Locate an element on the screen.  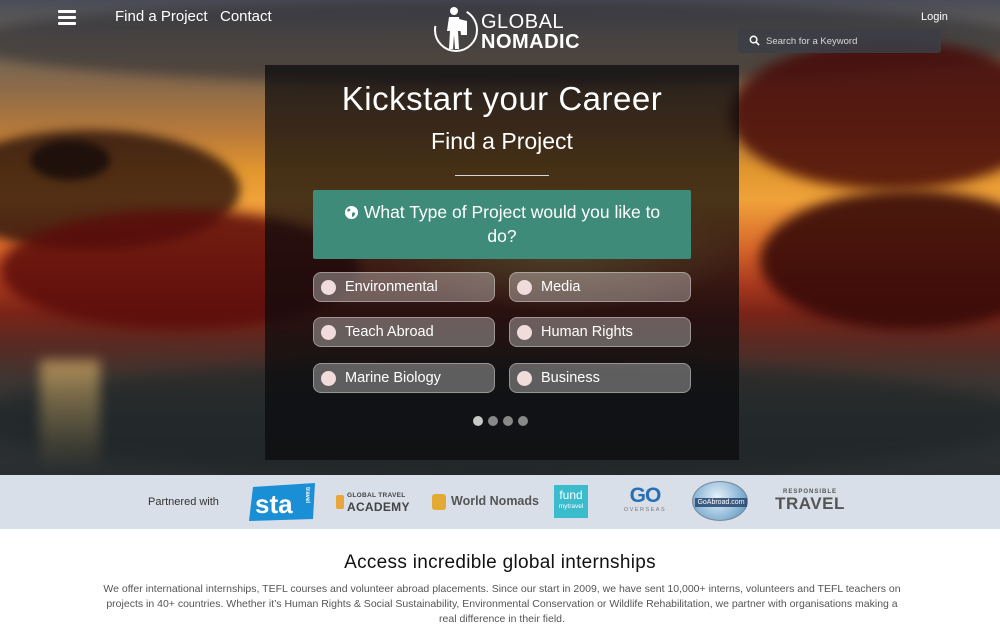
sta-tag-text: travel is located at coordinates (307, 495).